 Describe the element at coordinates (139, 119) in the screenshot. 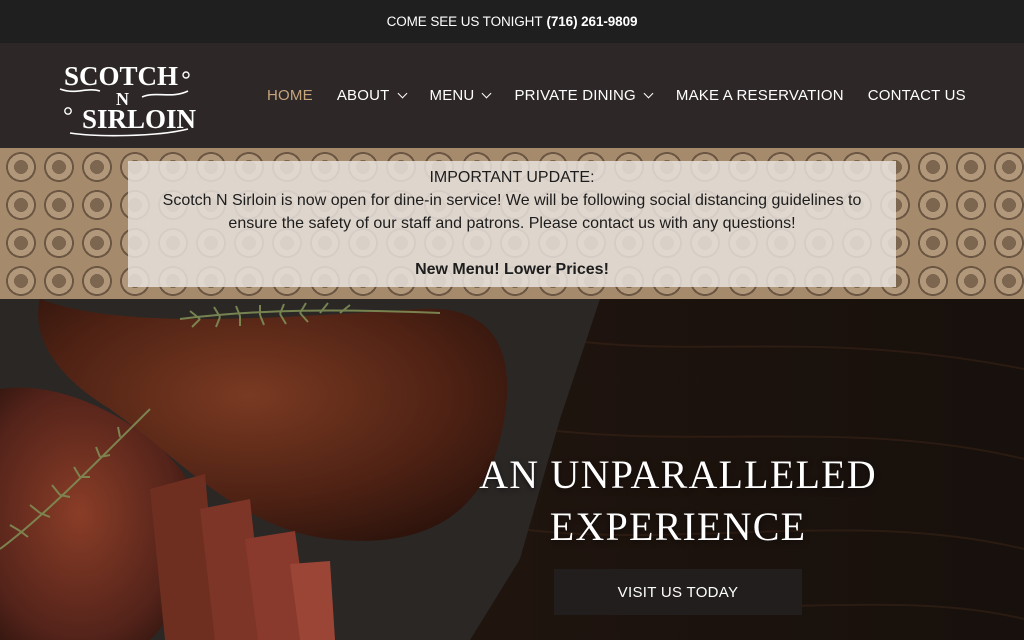

I see `logo-line-3: SIRLOIN` at that location.